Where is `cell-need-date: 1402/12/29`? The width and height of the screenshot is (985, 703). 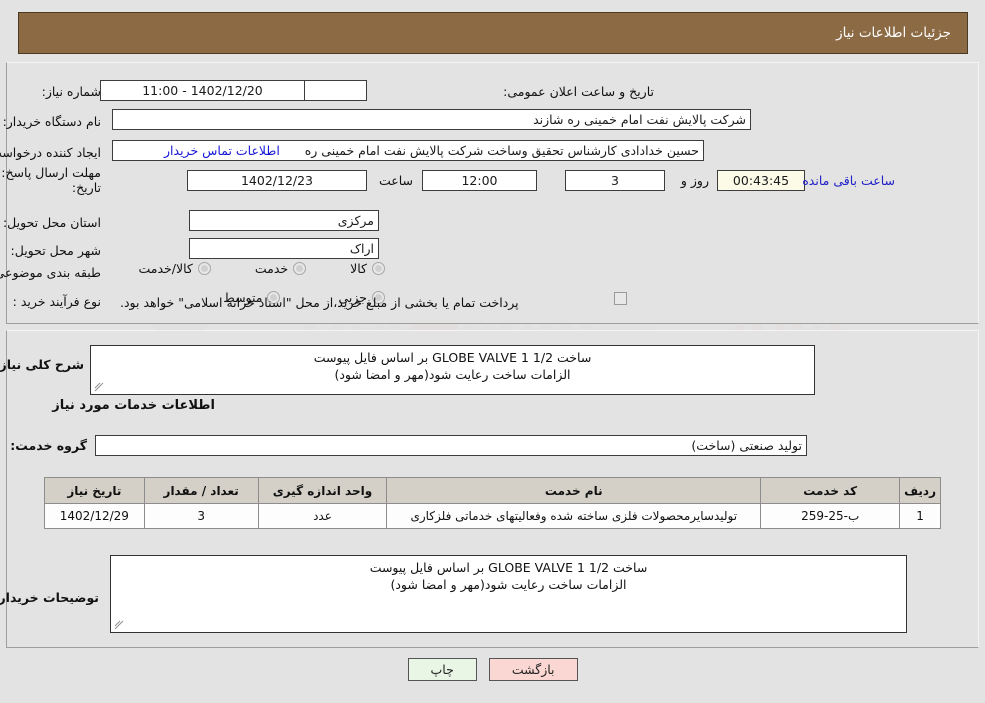
cell-need-date: 1402/12/29 is located at coordinates (94, 516).